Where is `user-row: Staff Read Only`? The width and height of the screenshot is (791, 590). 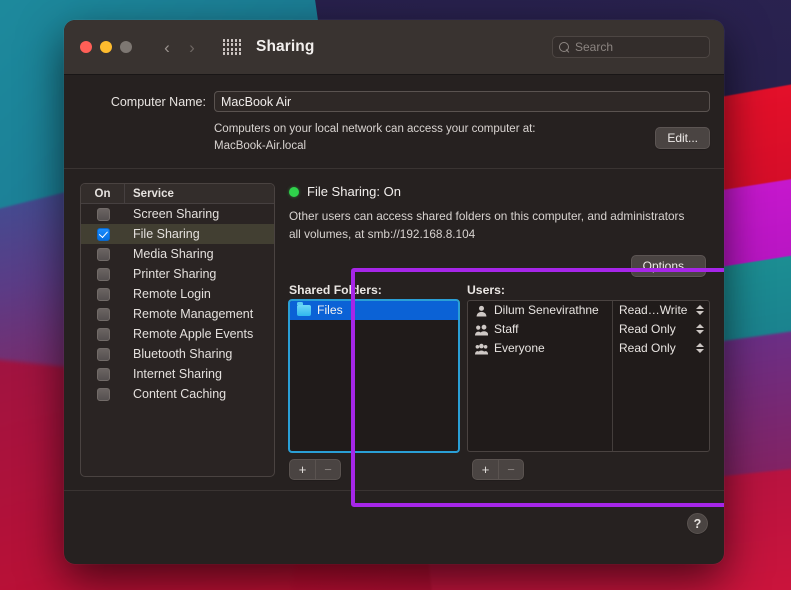 user-row: Staff Read Only is located at coordinates (588, 329).